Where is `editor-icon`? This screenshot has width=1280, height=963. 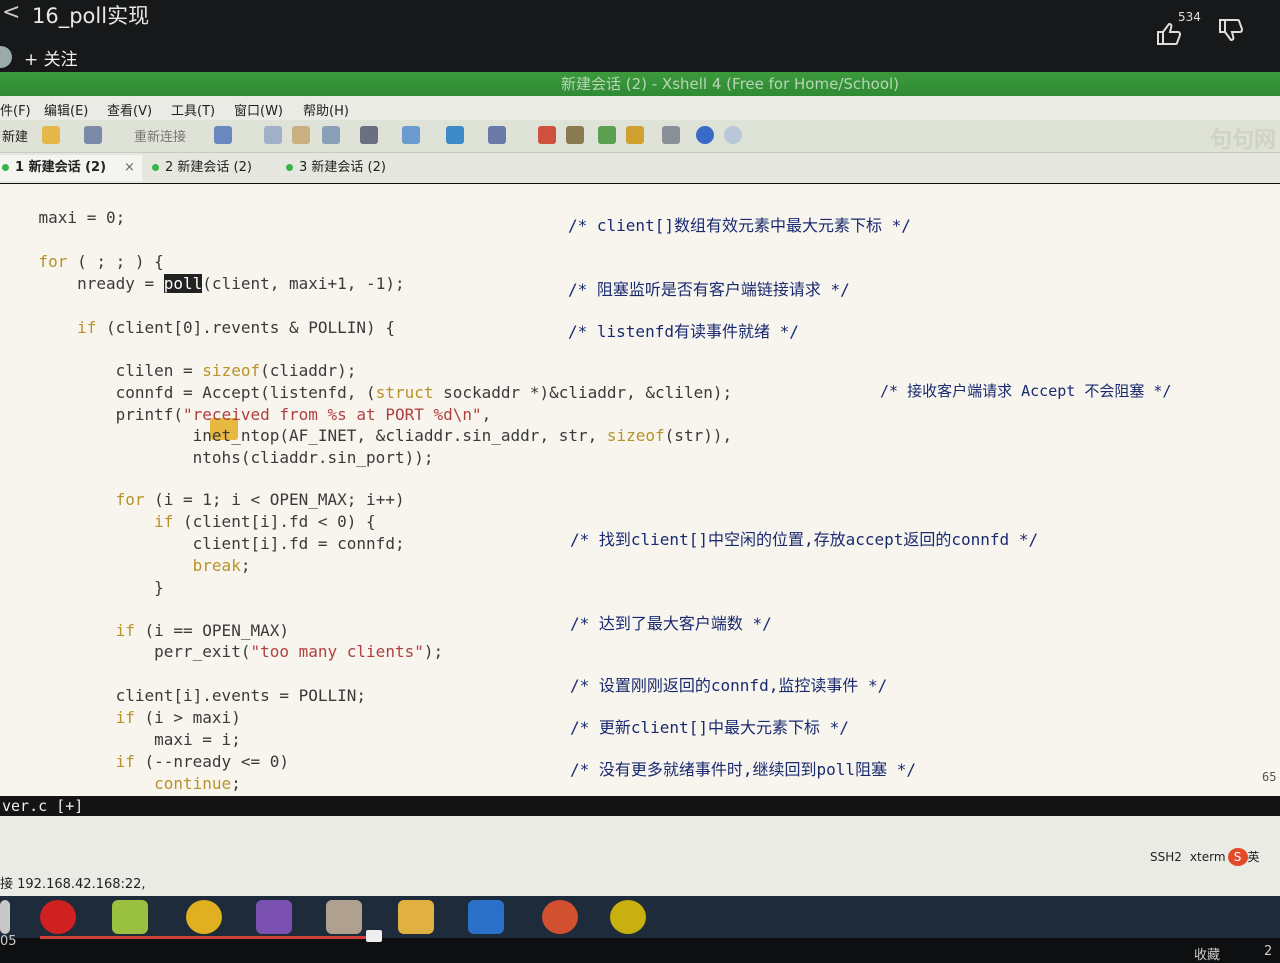
editor-icon is located at coordinates (628, 917).